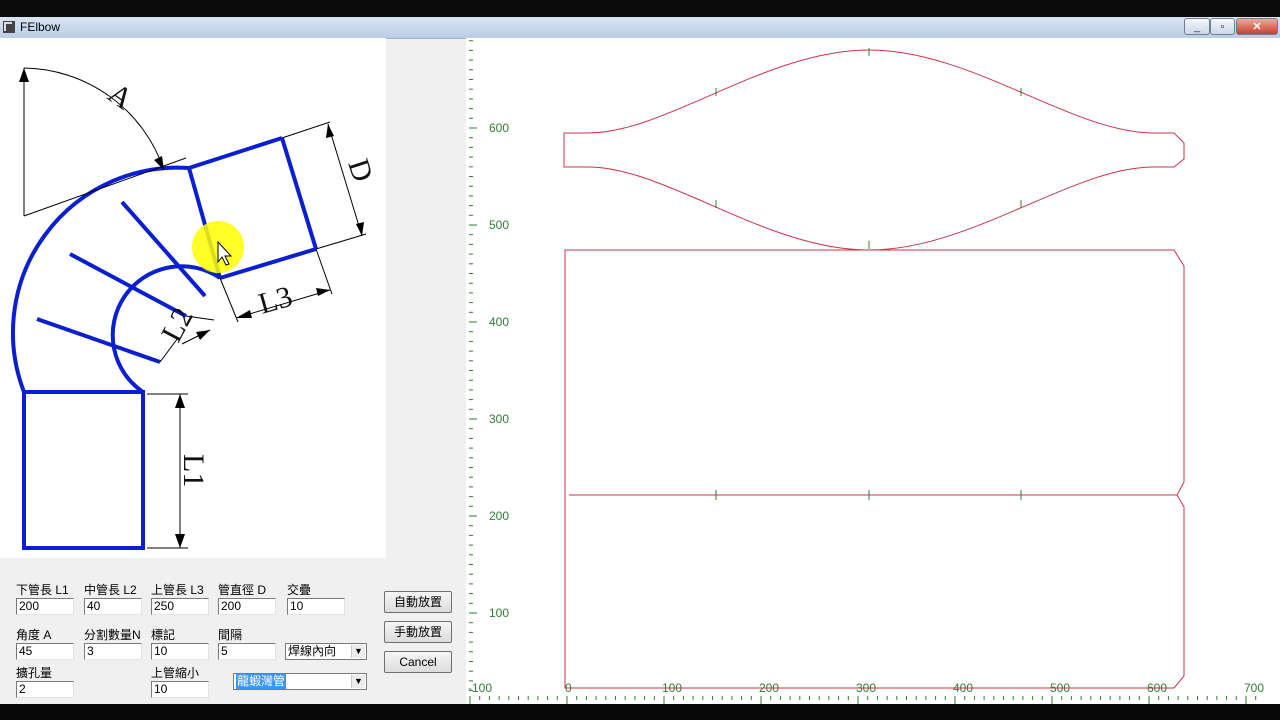 Image resolution: width=1280 pixels, height=720 pixels. I want to click on angle-input: 45, so click(45, 651).